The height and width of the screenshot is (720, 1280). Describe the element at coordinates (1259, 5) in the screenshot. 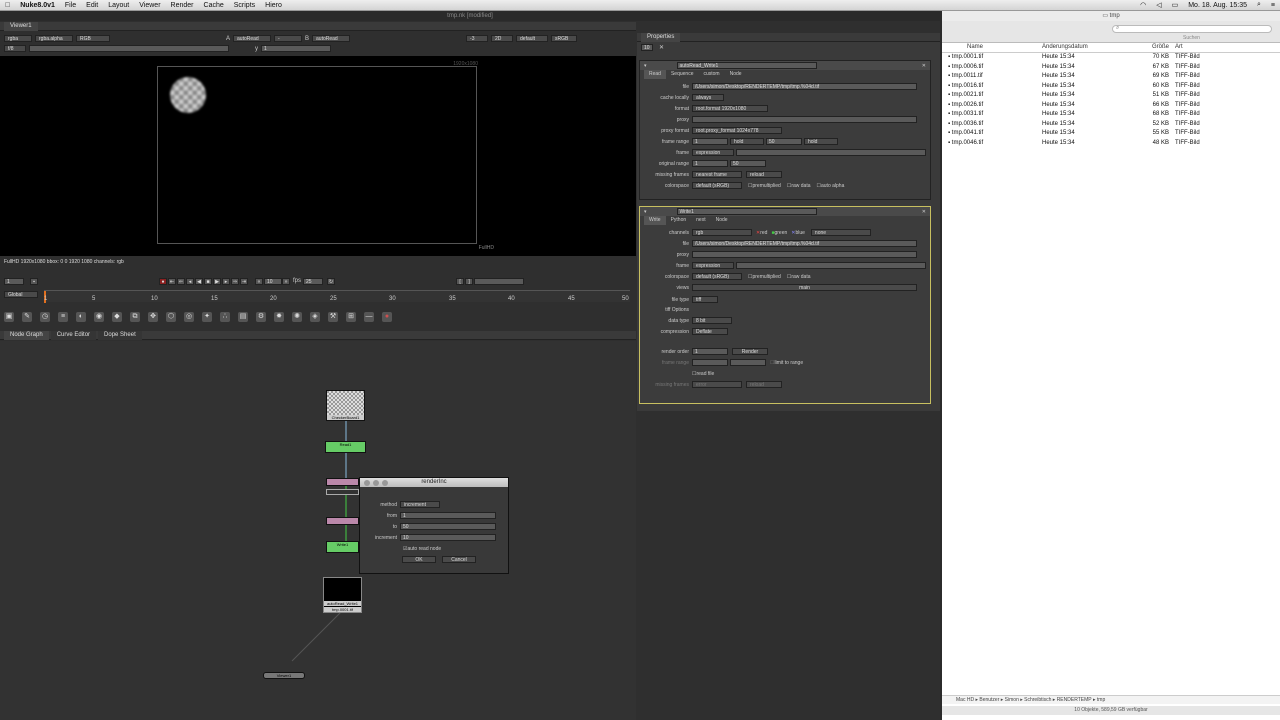

I see `spotlight-icon: ⌕` at that location.